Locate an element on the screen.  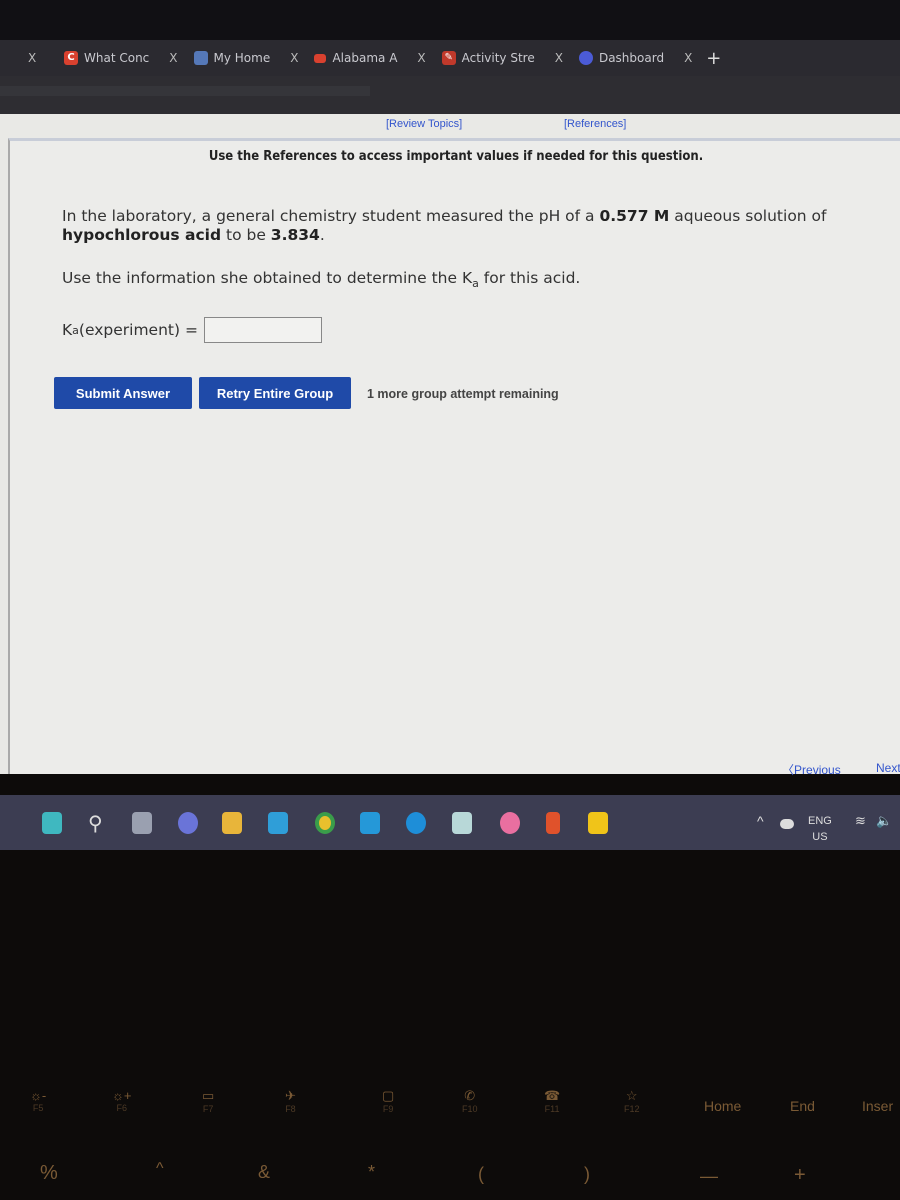
key-plus: + is located at coordinates (800, 1175).